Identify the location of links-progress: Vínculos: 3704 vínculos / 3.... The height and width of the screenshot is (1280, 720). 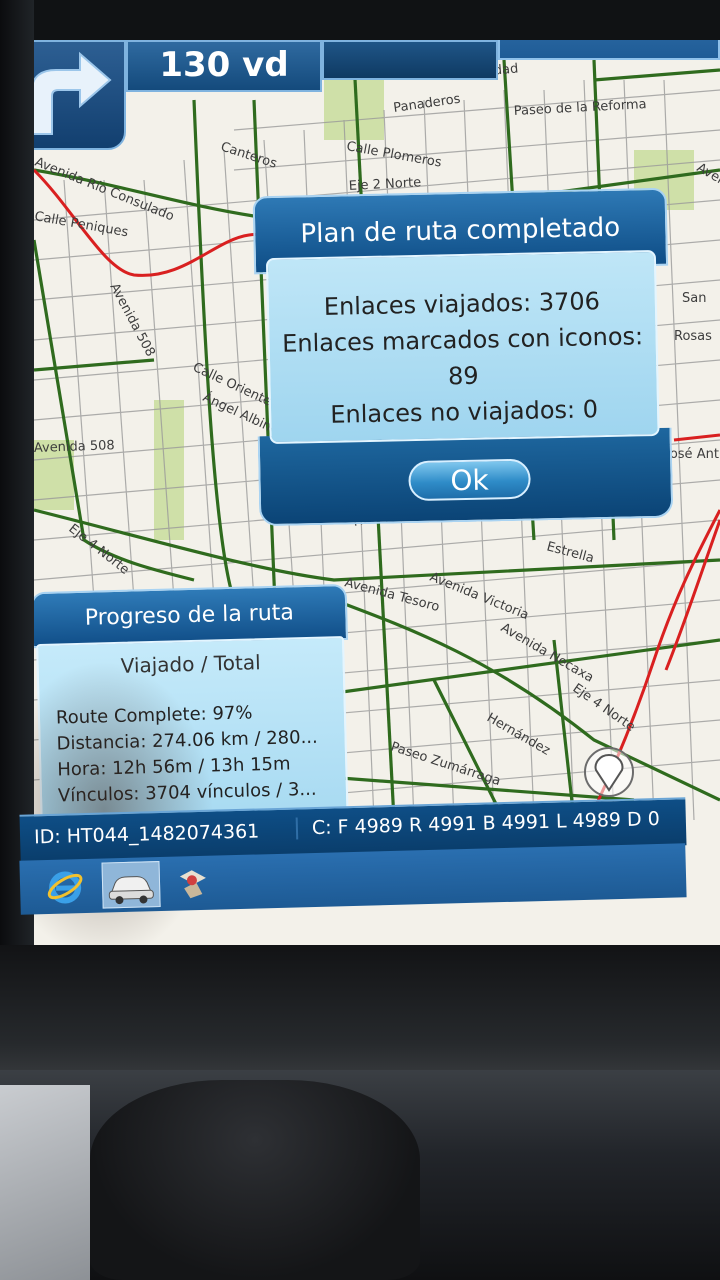
(187, 792).